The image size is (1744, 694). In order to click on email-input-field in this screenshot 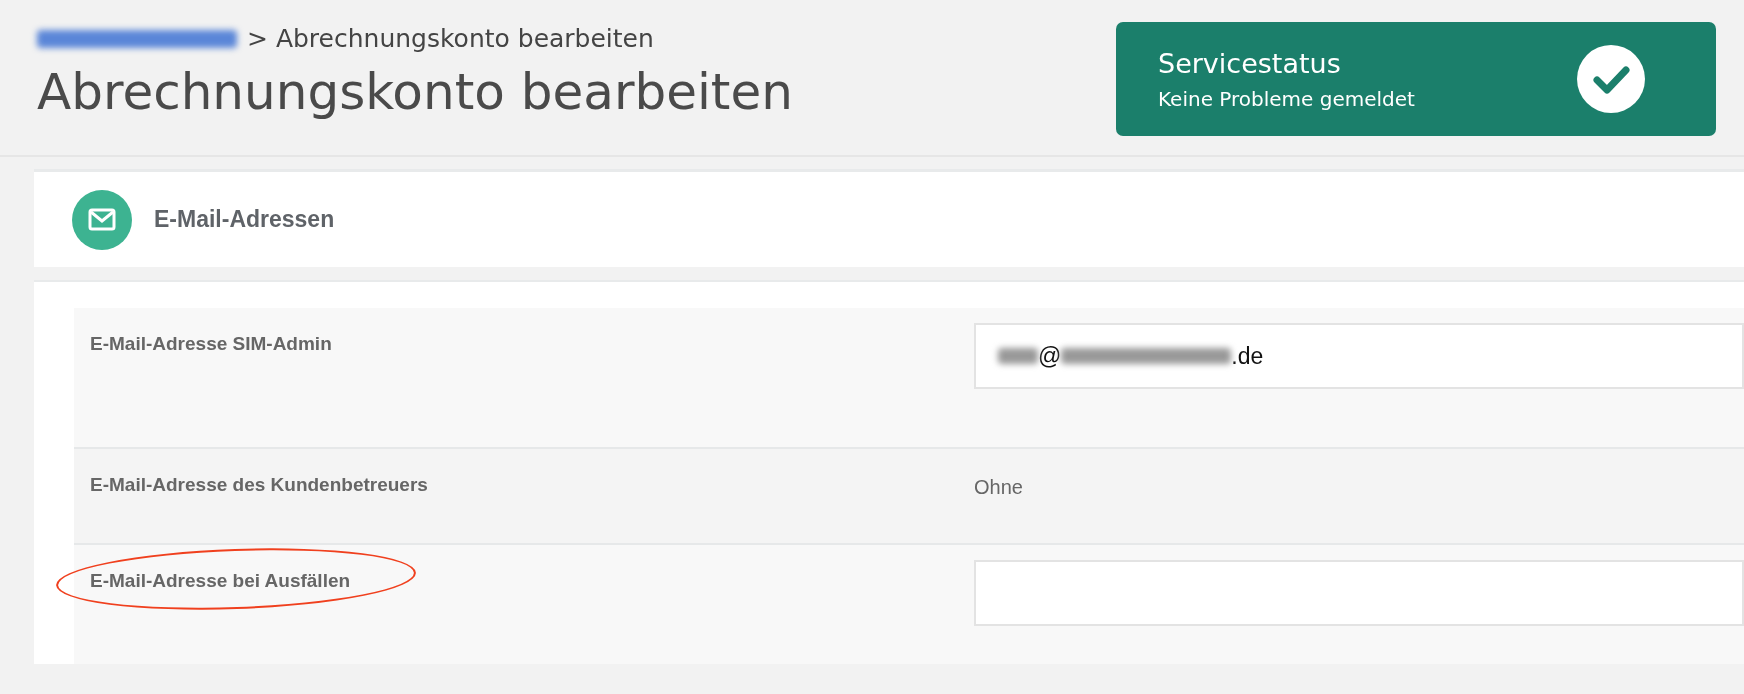, I will do `click(1359, 593)`.